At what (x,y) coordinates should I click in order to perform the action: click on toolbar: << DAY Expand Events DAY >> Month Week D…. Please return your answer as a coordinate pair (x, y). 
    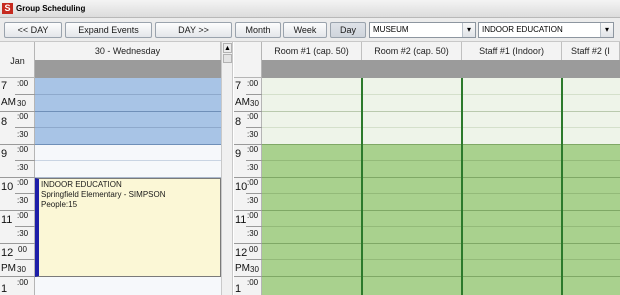
    Looking at the image, I should click on (310, 30).